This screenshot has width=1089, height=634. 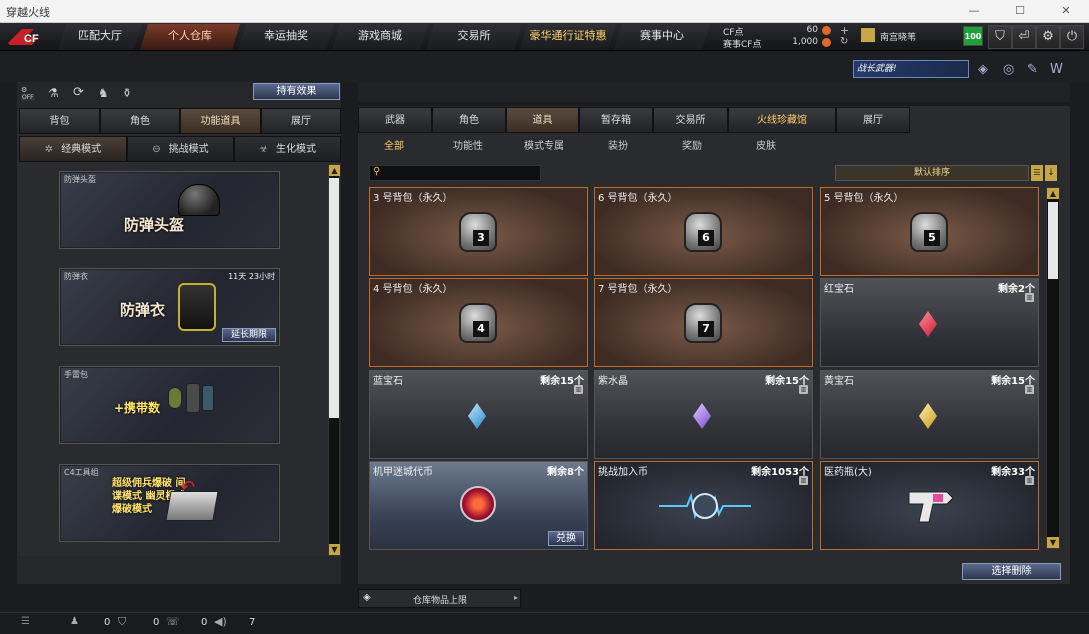 What do you see at coordinates (544, 147) in the screenshot?
I see `subtab-mode-exclusive: 模式专属` at bounding box center [544, 147].